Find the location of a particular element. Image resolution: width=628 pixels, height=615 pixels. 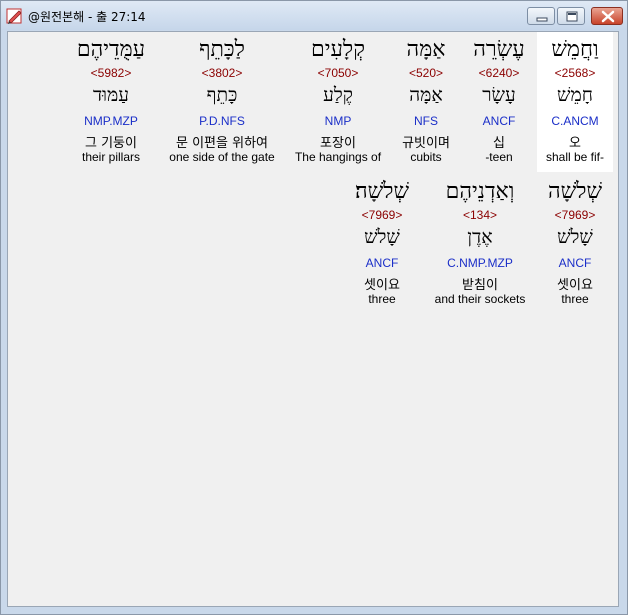

english-gloss: shall be fif- is located at coordinates (575, 157).